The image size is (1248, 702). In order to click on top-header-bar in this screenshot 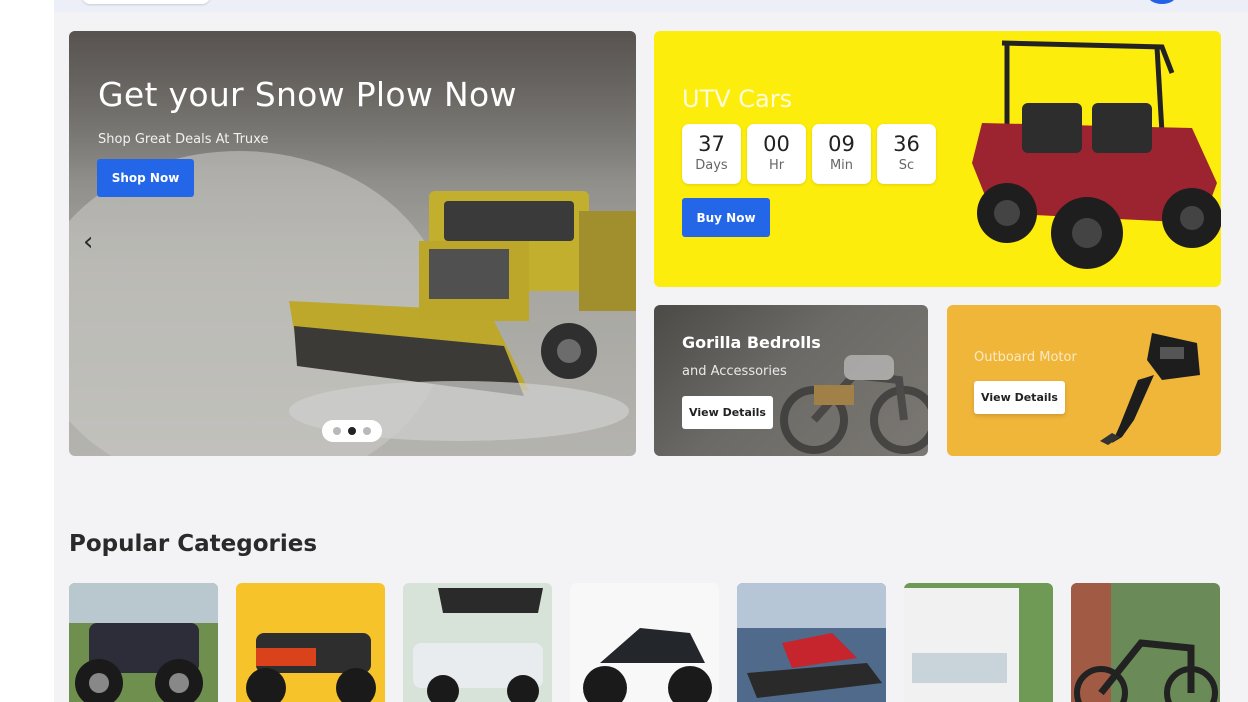, I will do `click(651, 6)`.